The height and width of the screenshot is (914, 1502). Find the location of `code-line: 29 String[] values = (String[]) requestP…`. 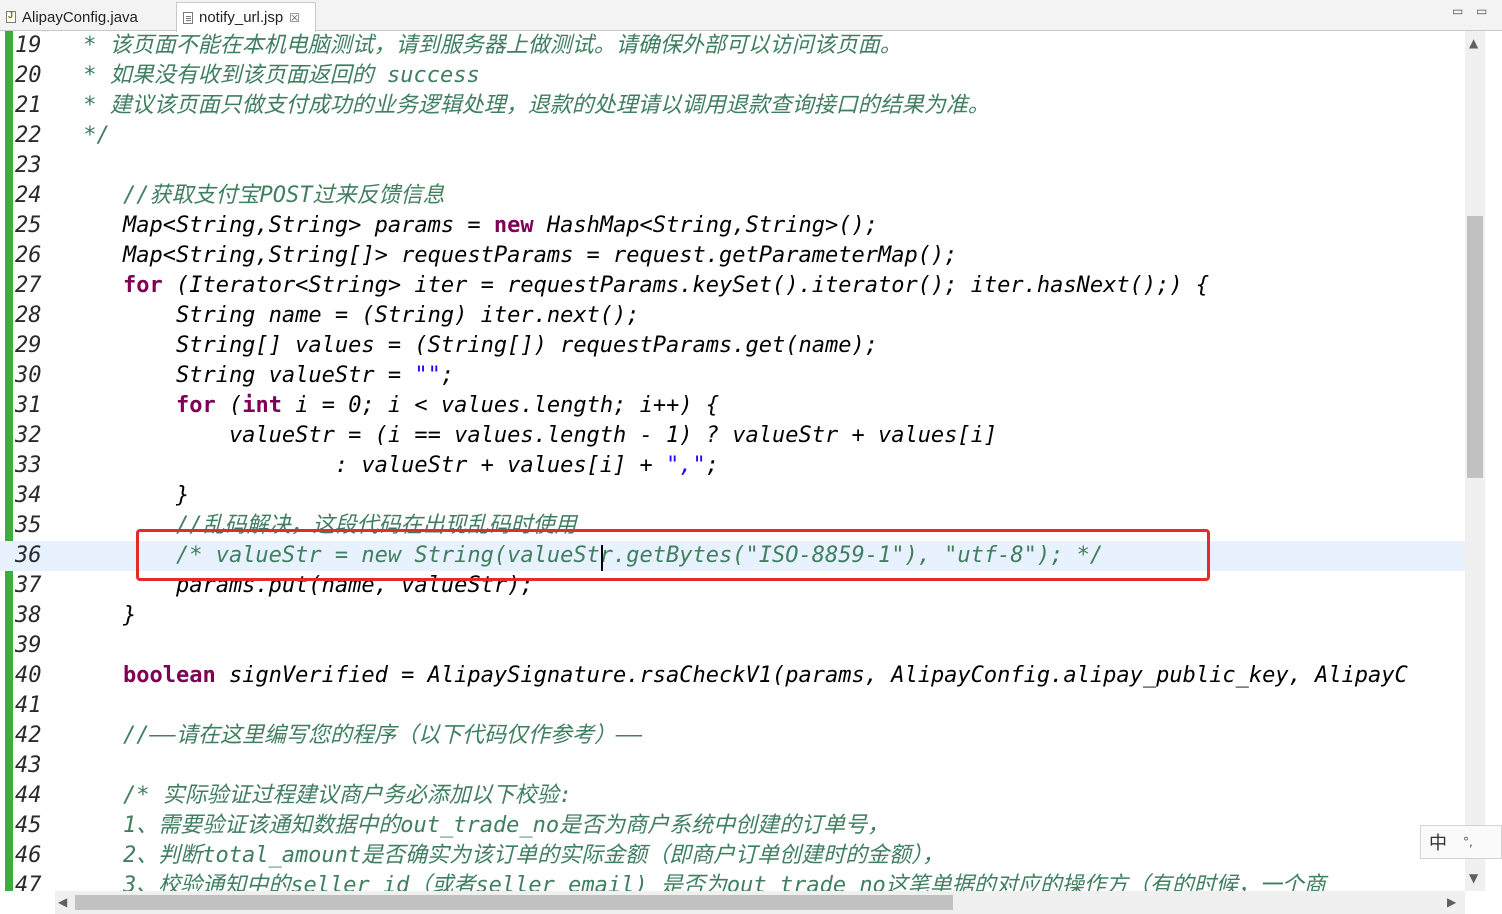

code-line: 29 String[] values = (String[]) requestP… is located at coordinates (732, 346).